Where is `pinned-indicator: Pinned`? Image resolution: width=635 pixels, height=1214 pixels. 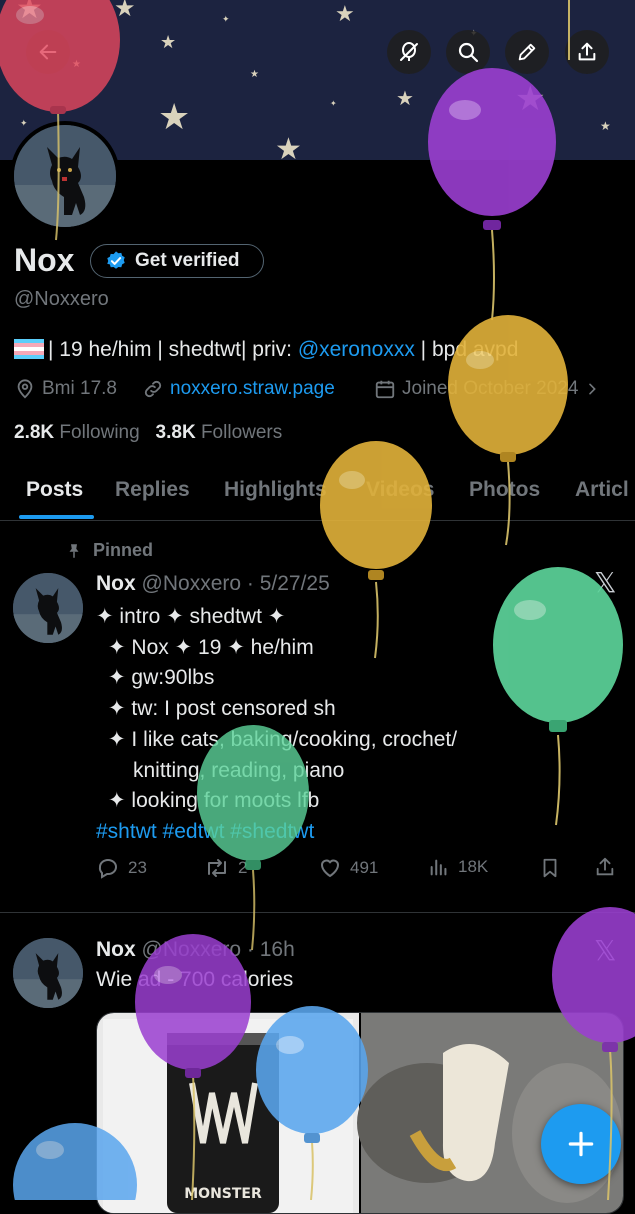
pinned-indicator: Pinned is located at coordinates (109, 550).